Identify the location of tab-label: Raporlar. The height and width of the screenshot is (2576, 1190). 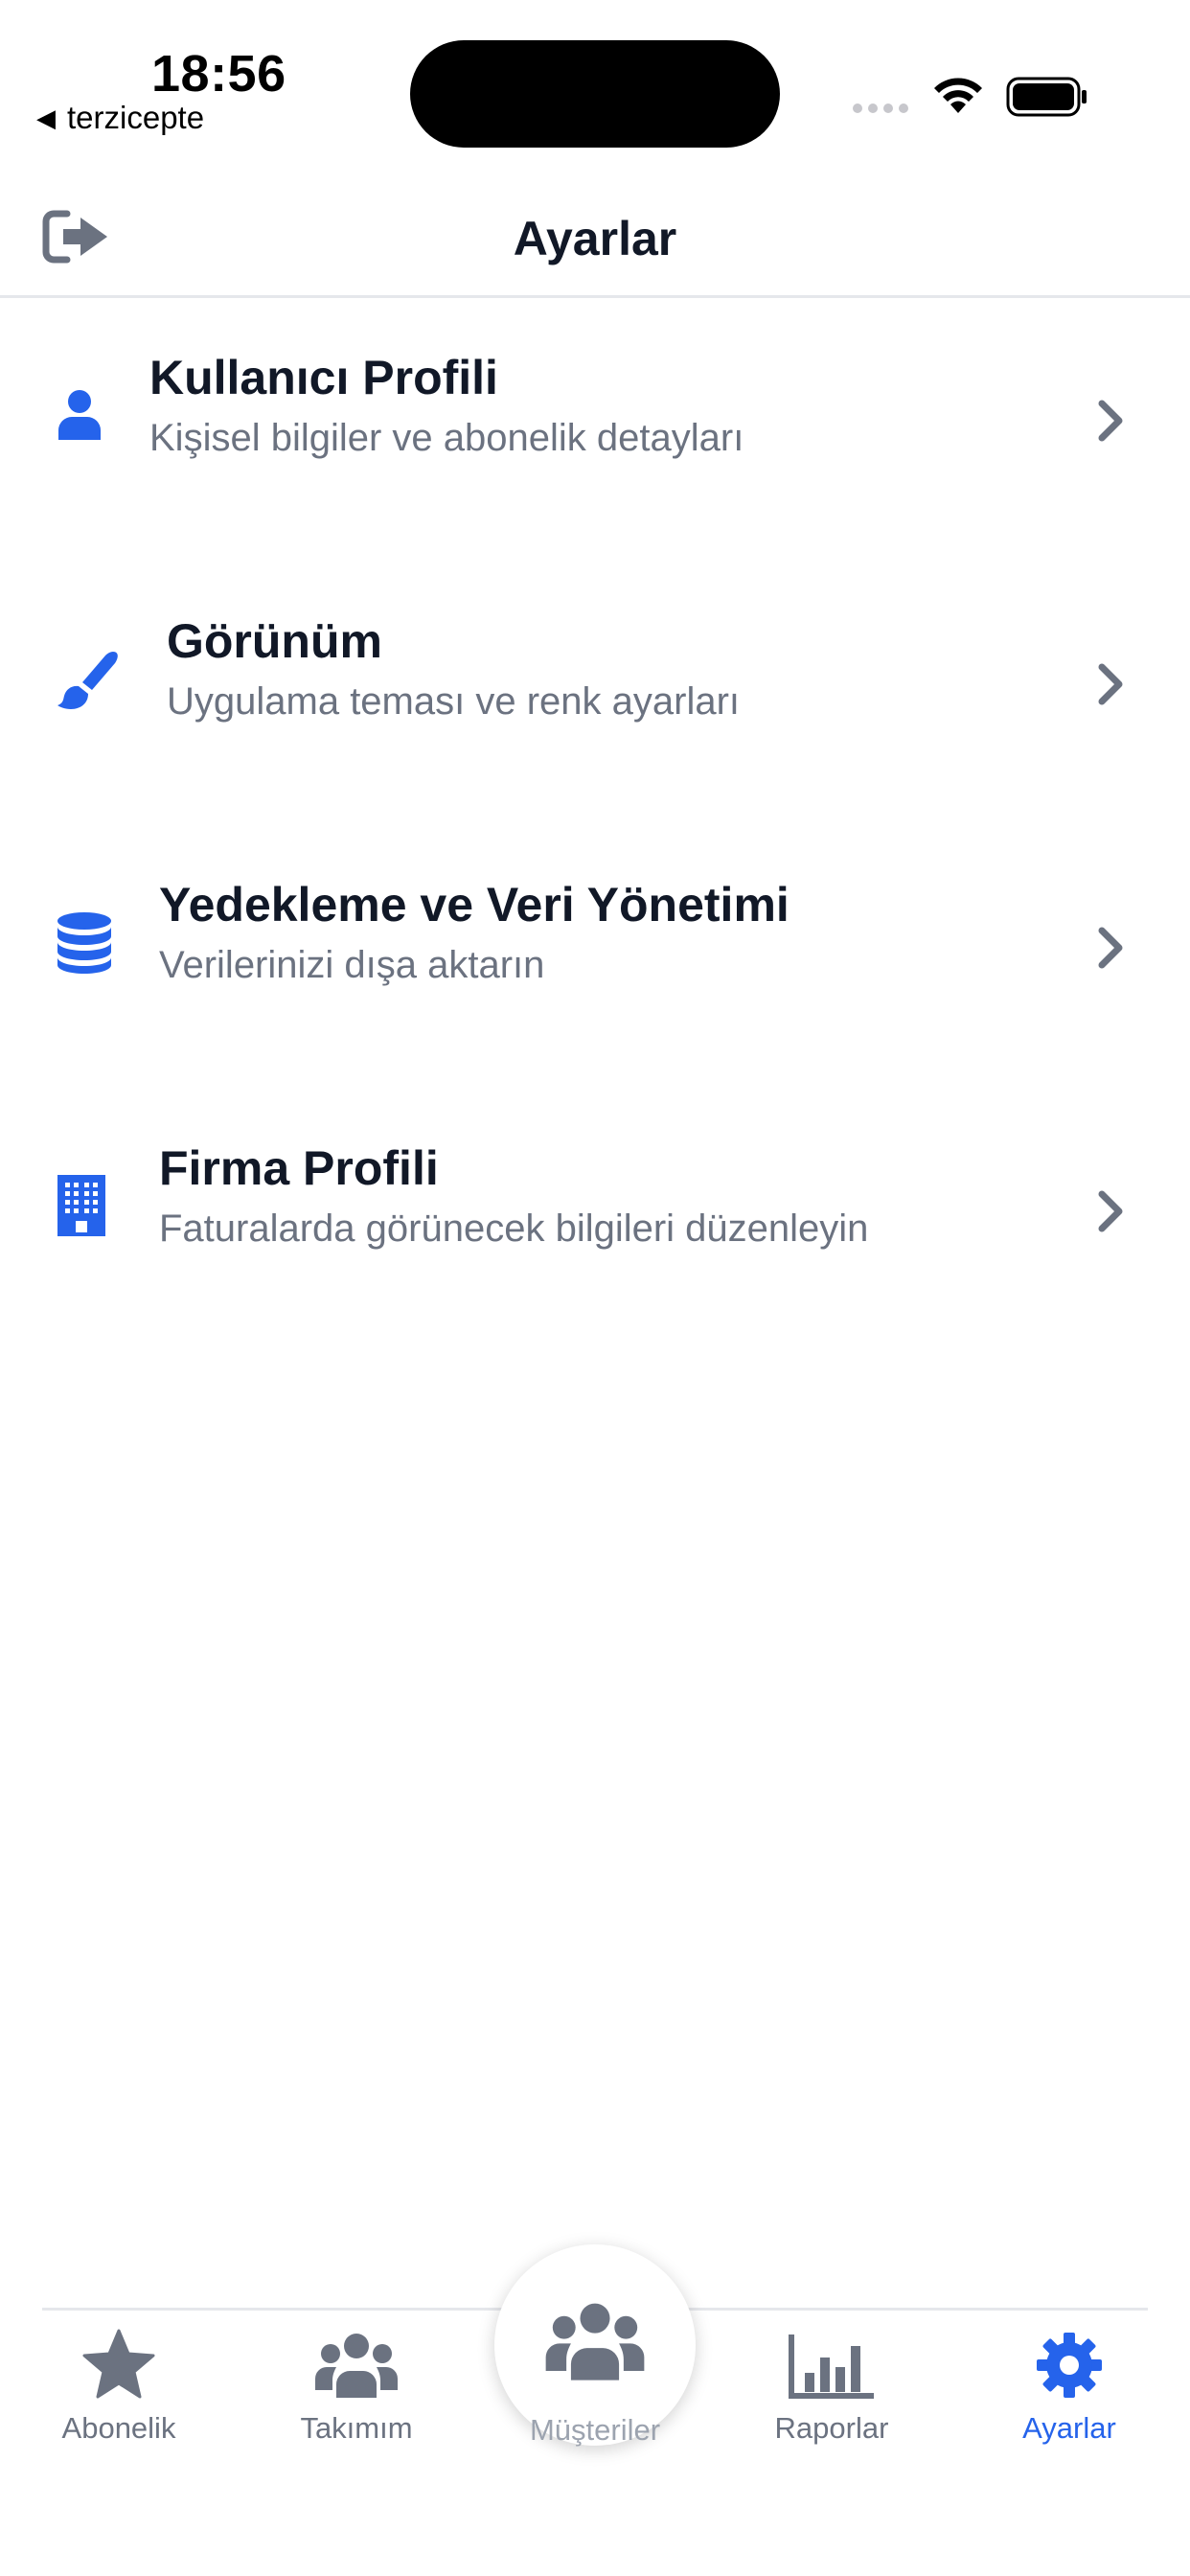
(832, 2428).